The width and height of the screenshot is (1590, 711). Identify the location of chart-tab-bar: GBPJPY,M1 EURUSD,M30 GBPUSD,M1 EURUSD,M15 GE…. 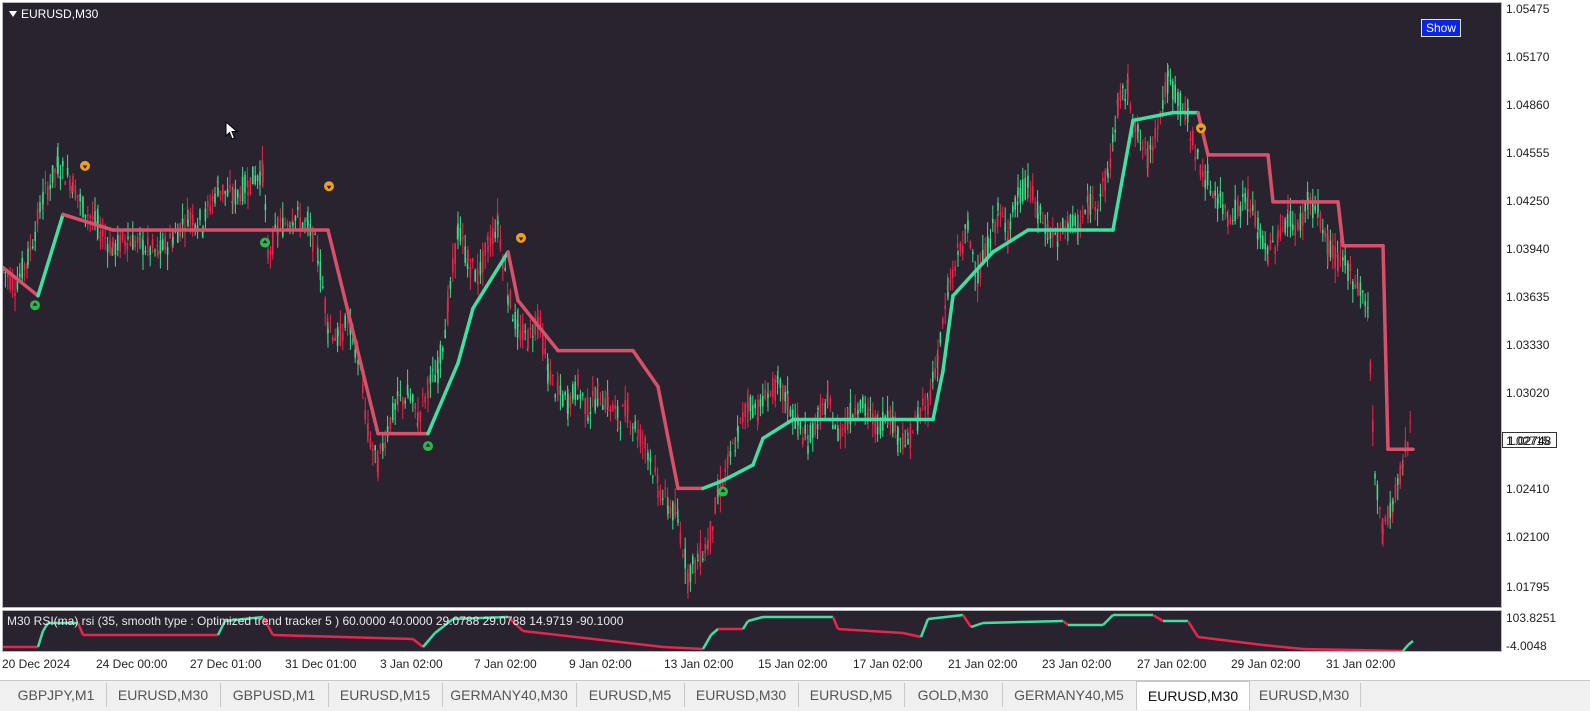
(795, 695).